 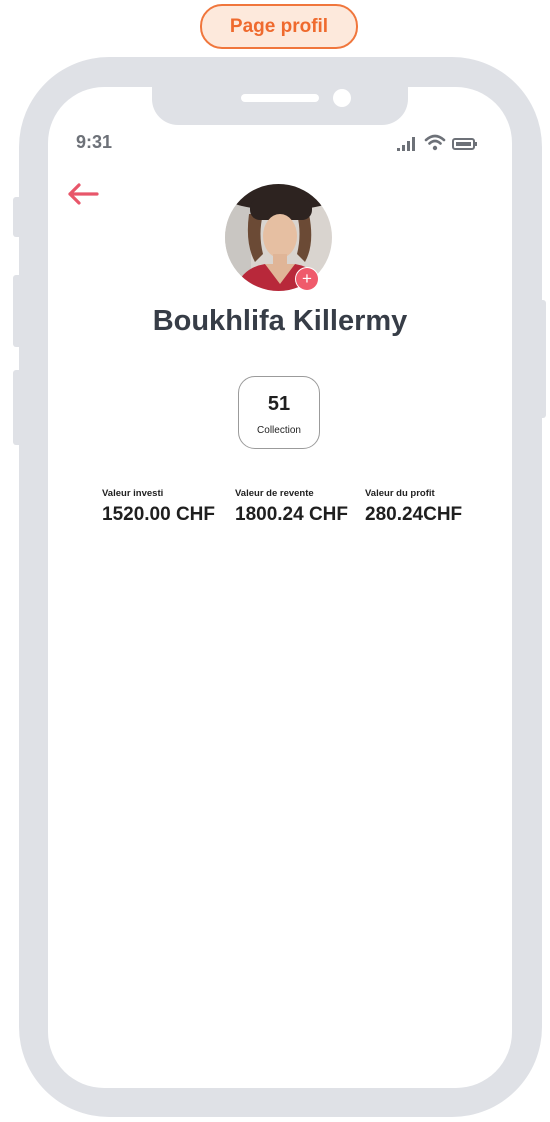 What do you see at coordinates (292, 514) in the screenshot?
I see `stat-value: 1800.24 CHF` at bounding box center [292, 514].